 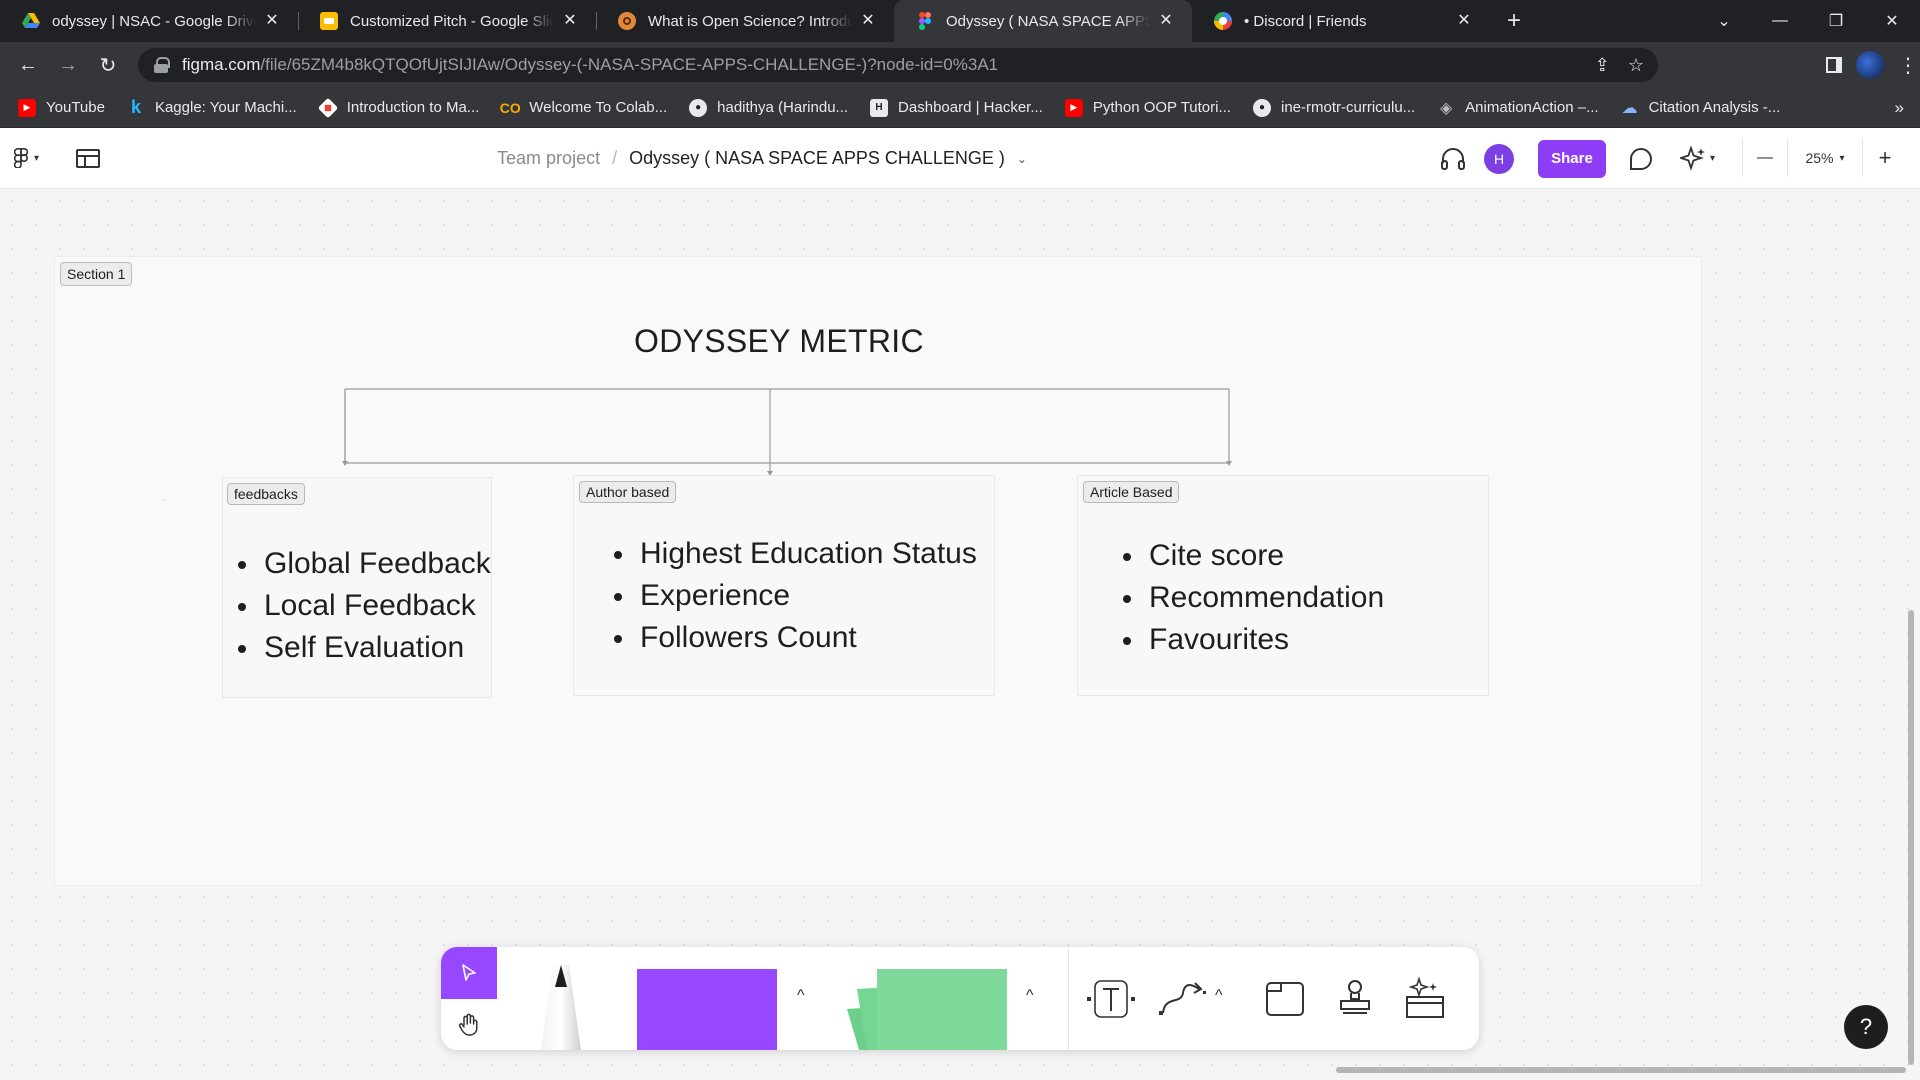 I want to click on comment-icon, so click(x=1641, y=159).